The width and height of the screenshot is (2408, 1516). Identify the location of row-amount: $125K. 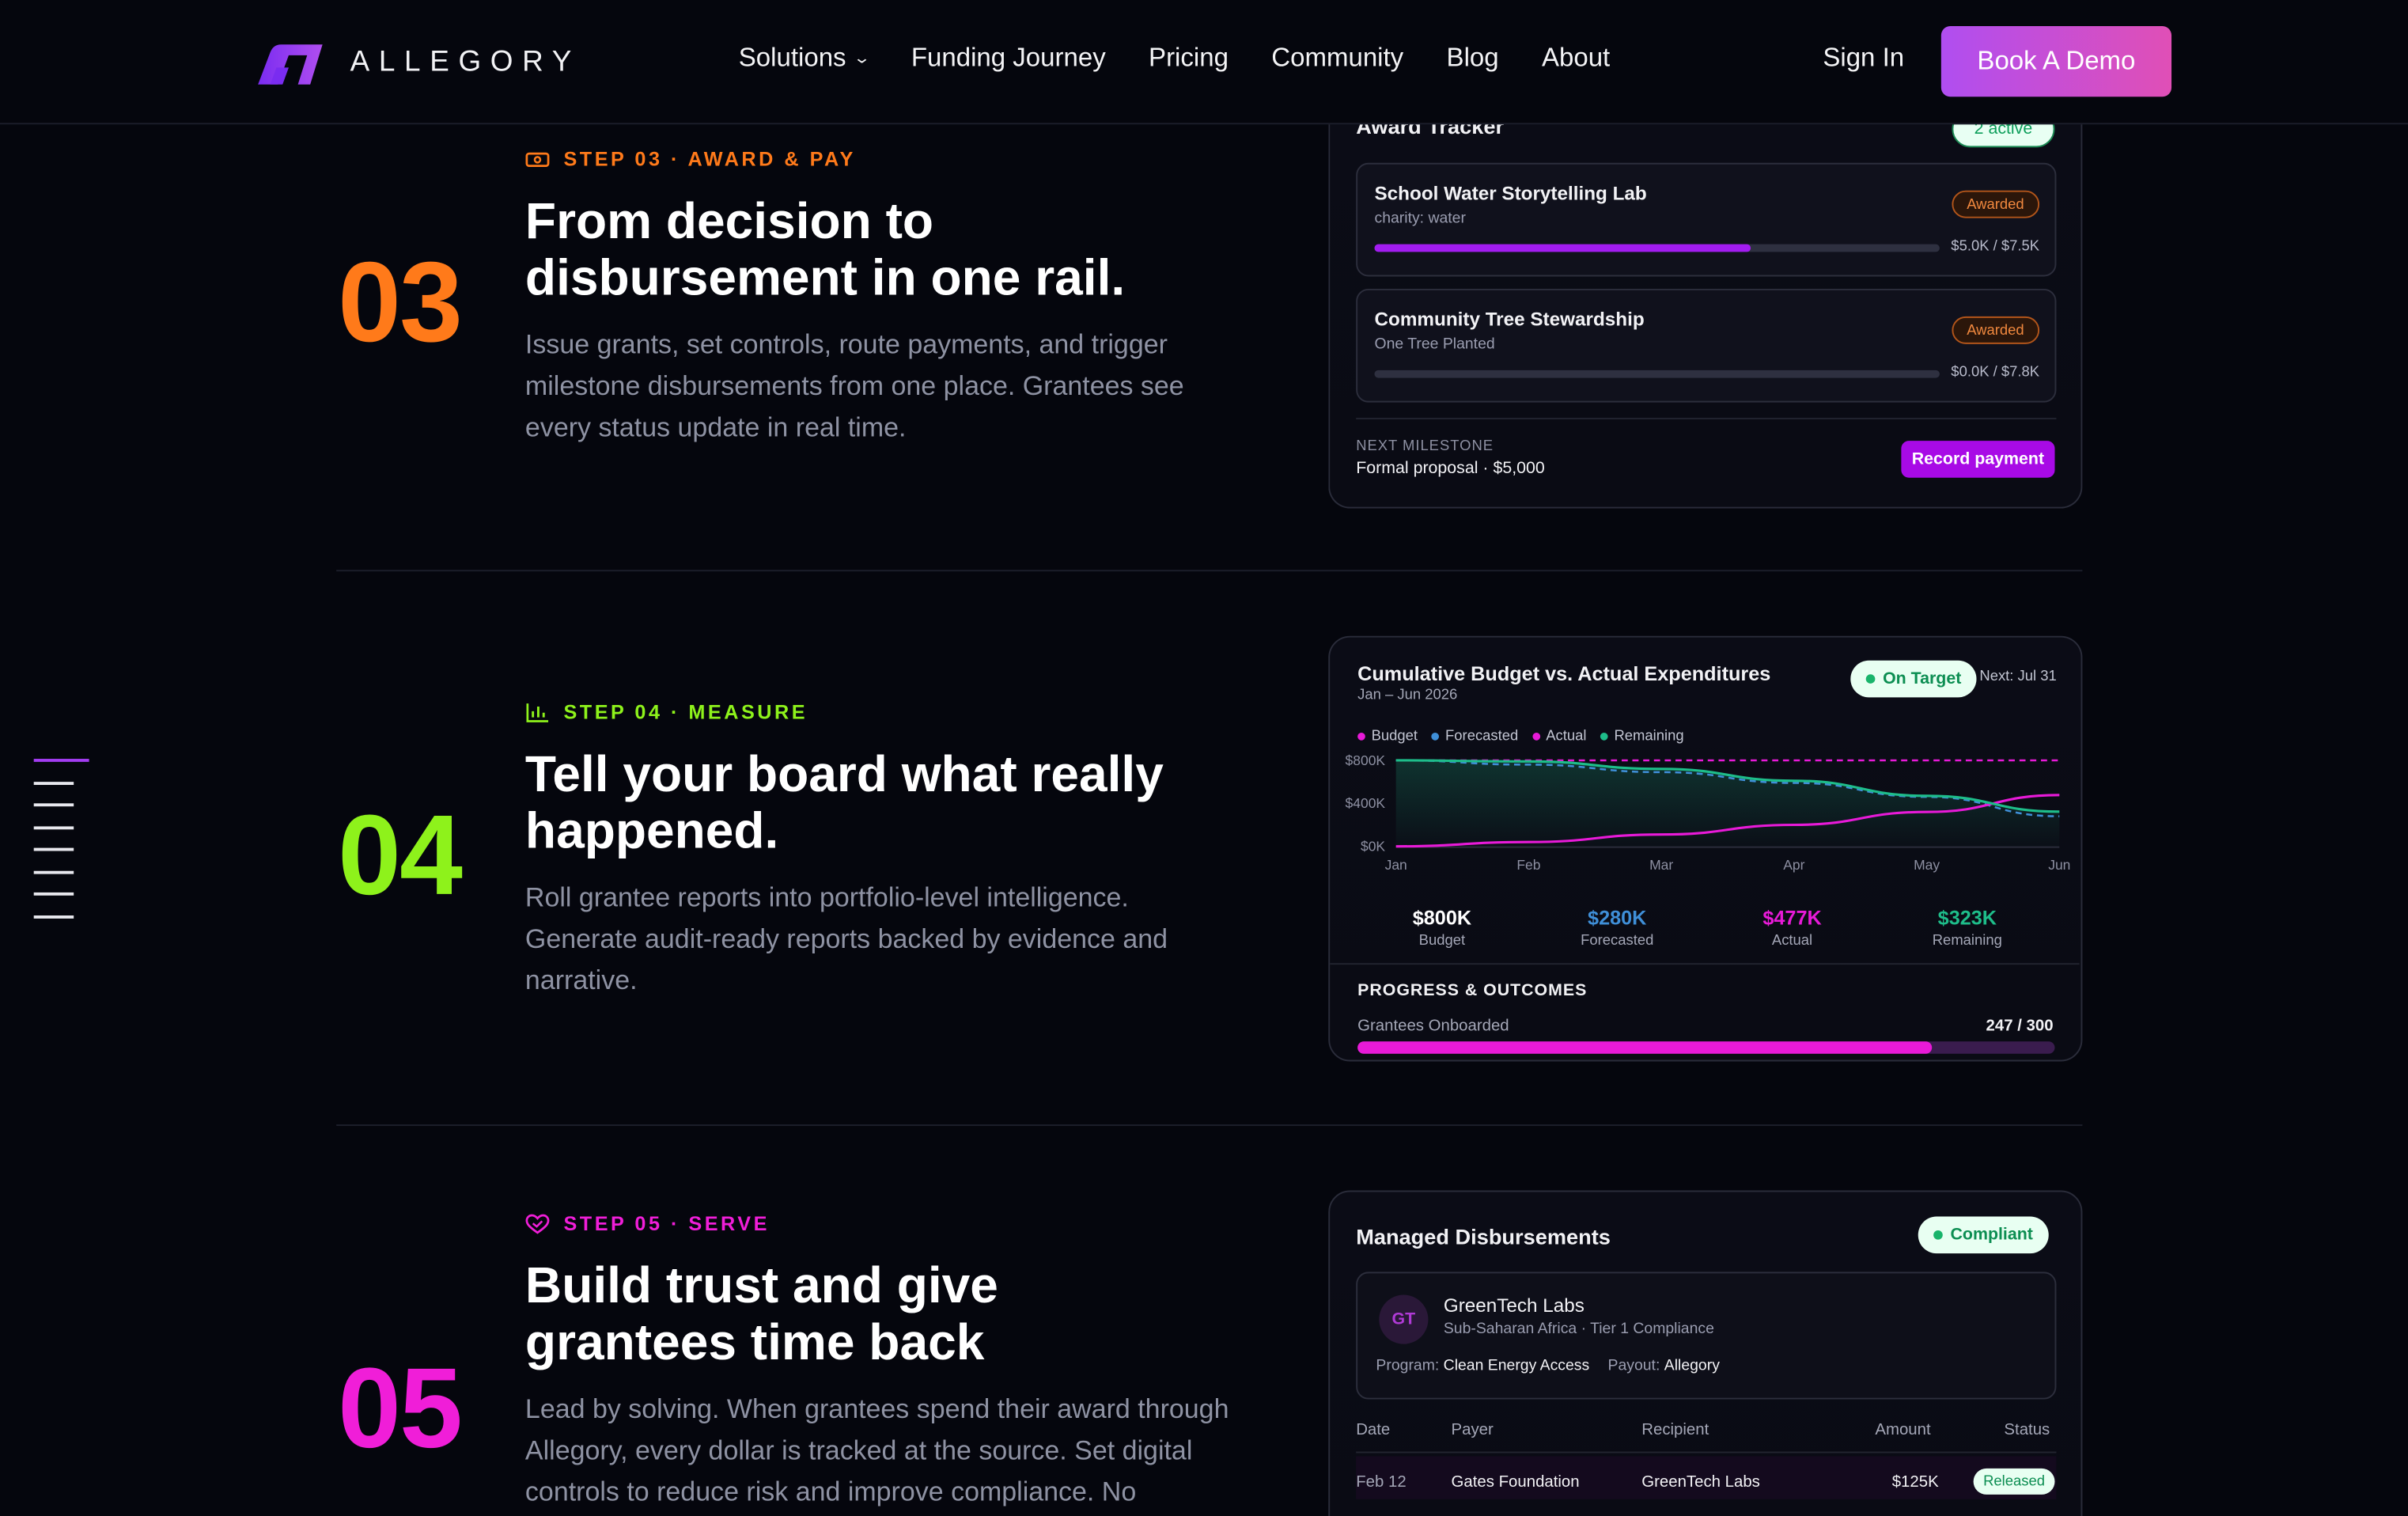
(1915, 1482).